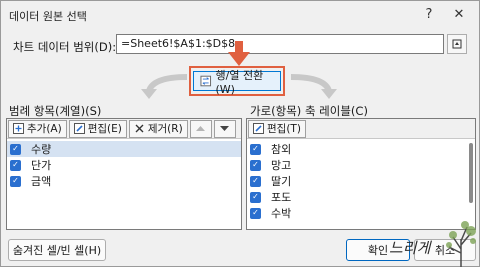  I want to click on remove-series-button: 제거(R), so click(158, 128).